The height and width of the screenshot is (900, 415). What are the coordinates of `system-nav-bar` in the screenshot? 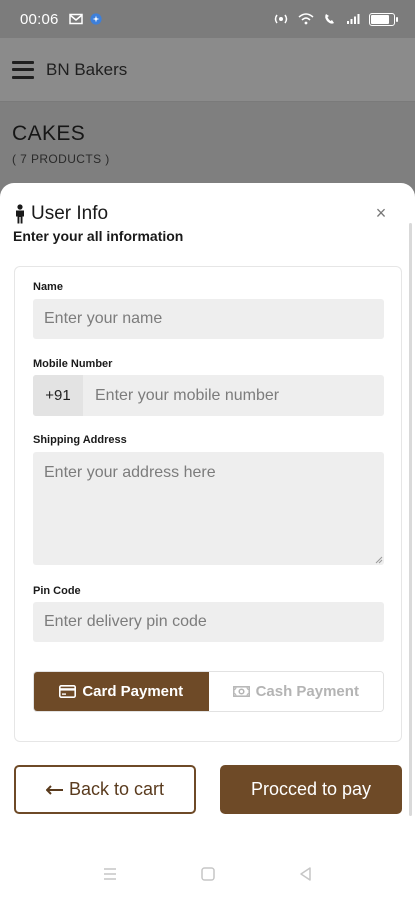 It's located at (207, 874).